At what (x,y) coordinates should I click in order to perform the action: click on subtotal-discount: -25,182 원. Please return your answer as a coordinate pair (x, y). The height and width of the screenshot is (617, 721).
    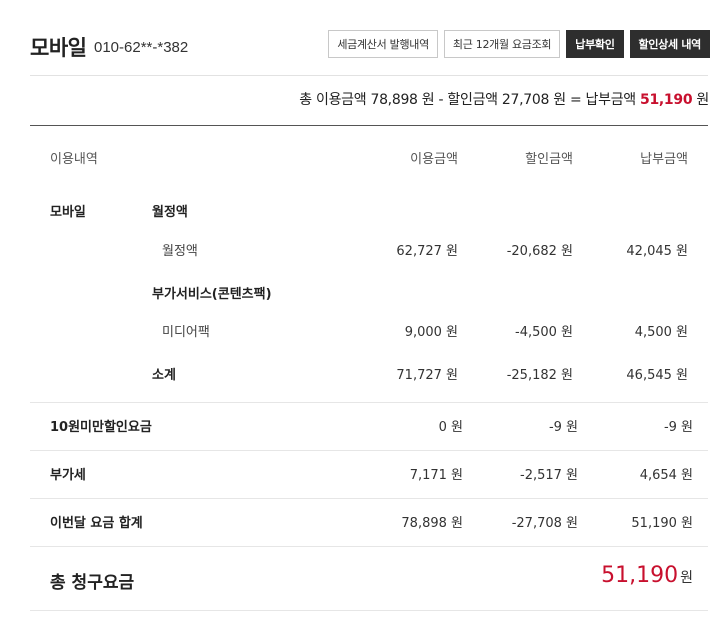
    Looking at the image, I should click on (539, 375).